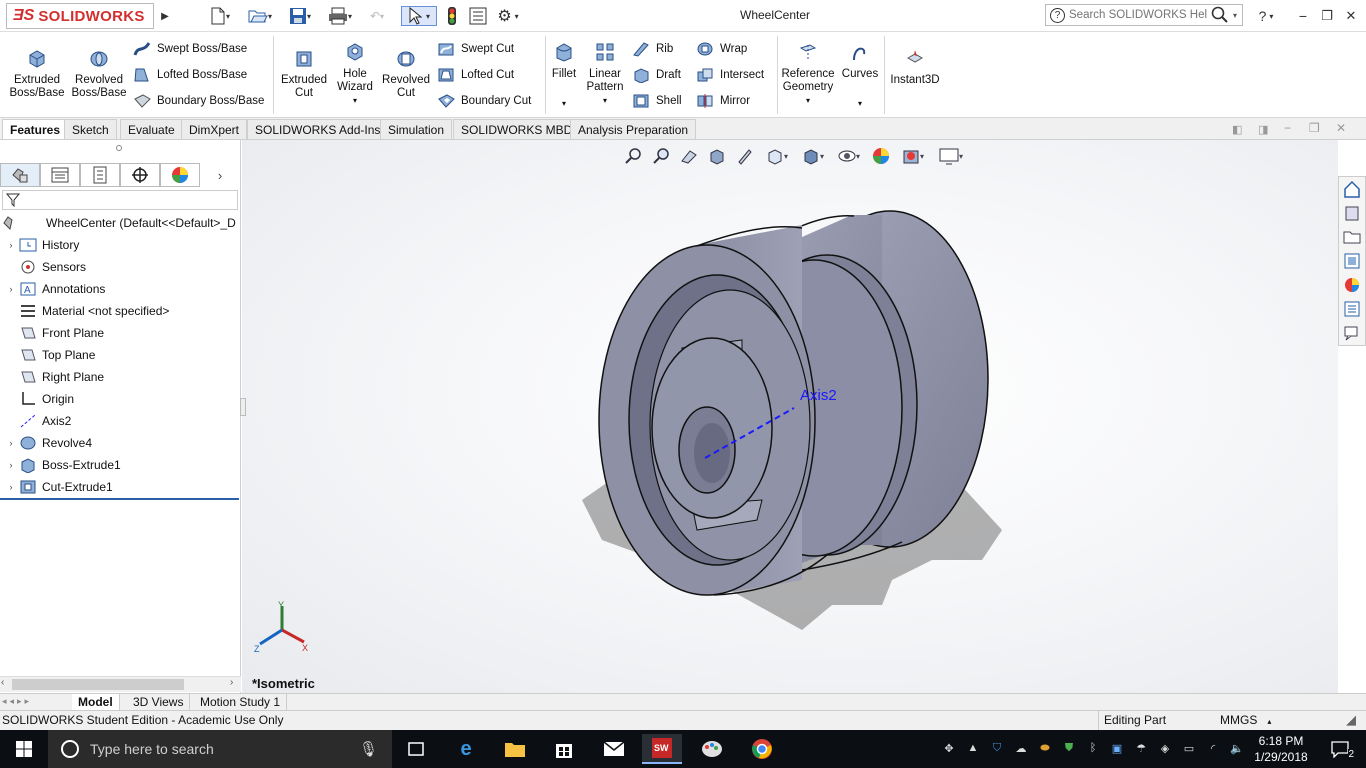  Describe the element at coordinates (119, 148) in the screenshot. I see `panel-splitter-handle` at that location.